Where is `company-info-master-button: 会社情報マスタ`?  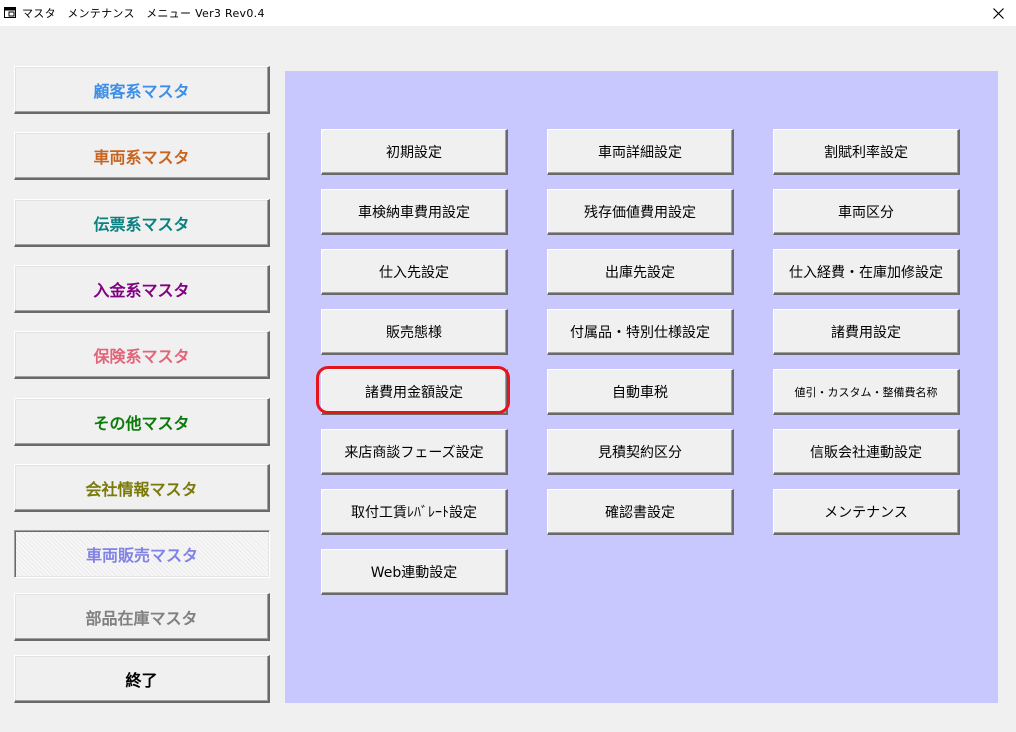 company-info-master-button: 会社情報マスタ is located at coordinates (142, 488).